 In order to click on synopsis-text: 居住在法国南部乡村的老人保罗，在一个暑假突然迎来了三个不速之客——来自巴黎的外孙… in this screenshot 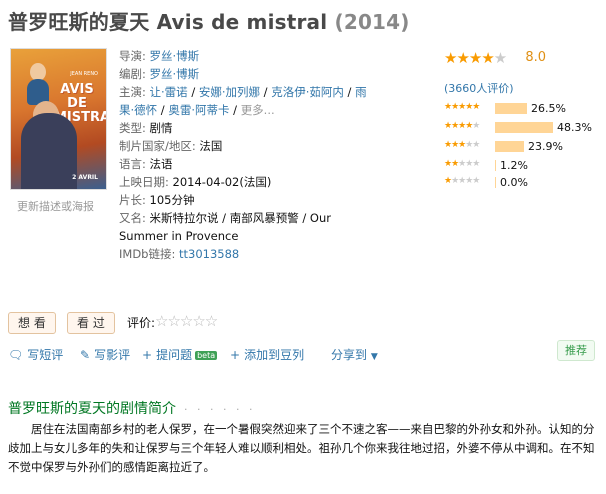, I will do `click(301, 448)`.